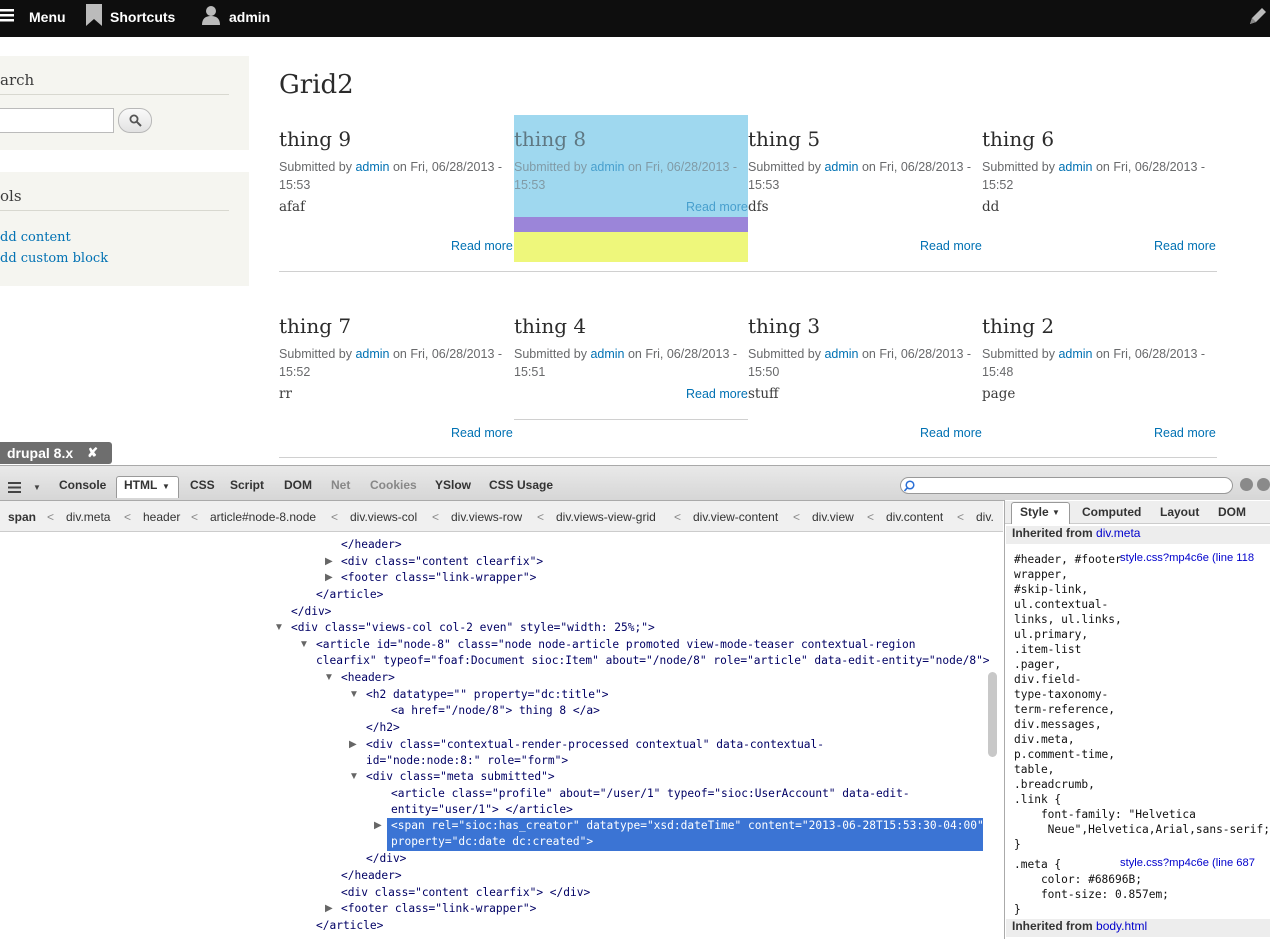  What do you see at coordinates (135, 120) in the screenshot?
I see `search-button` at bounding box center [135, 120].